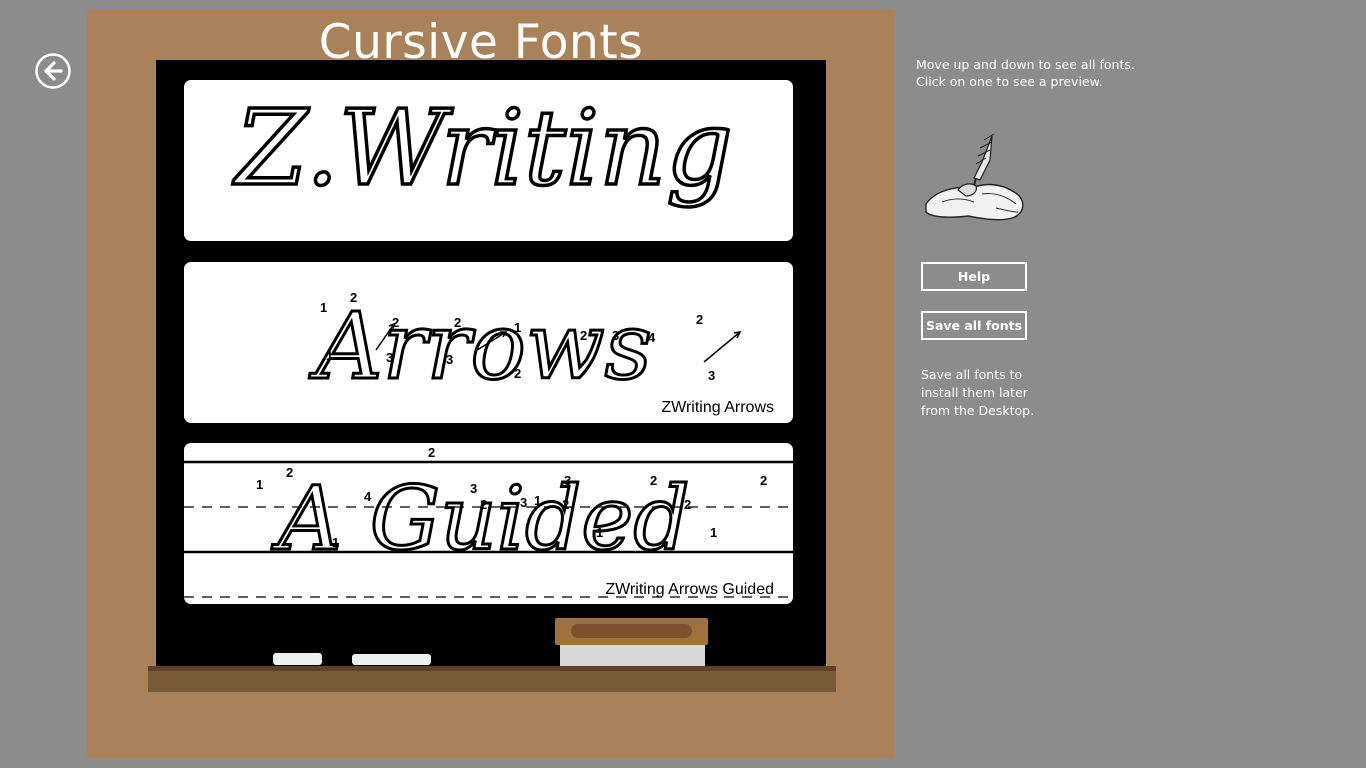 The image size is (1366, 768). What do you see at coordinates (978, 410) in the screenshot?
I see `save-note-line: from the Desktop.` at bounding box center [978, 410].